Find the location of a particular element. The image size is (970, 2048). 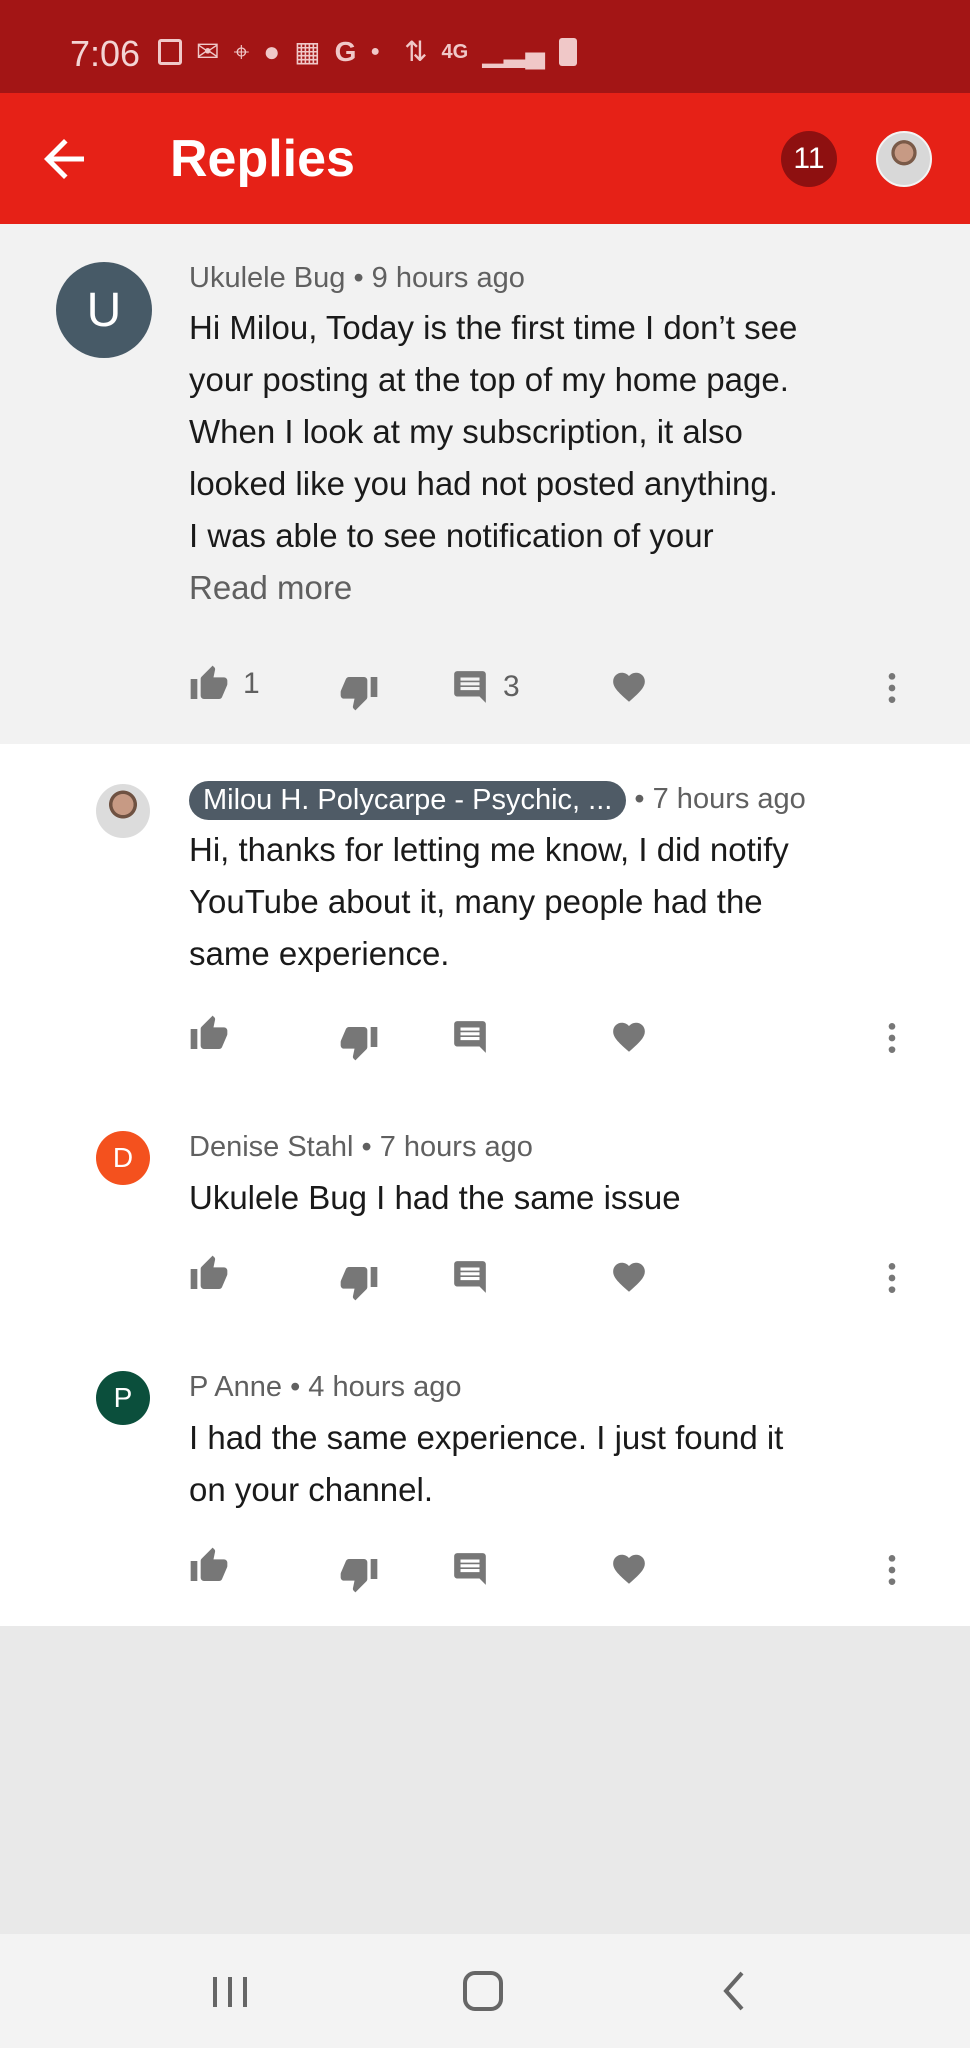

back-nav-button is located at coordinates (735, 1991).